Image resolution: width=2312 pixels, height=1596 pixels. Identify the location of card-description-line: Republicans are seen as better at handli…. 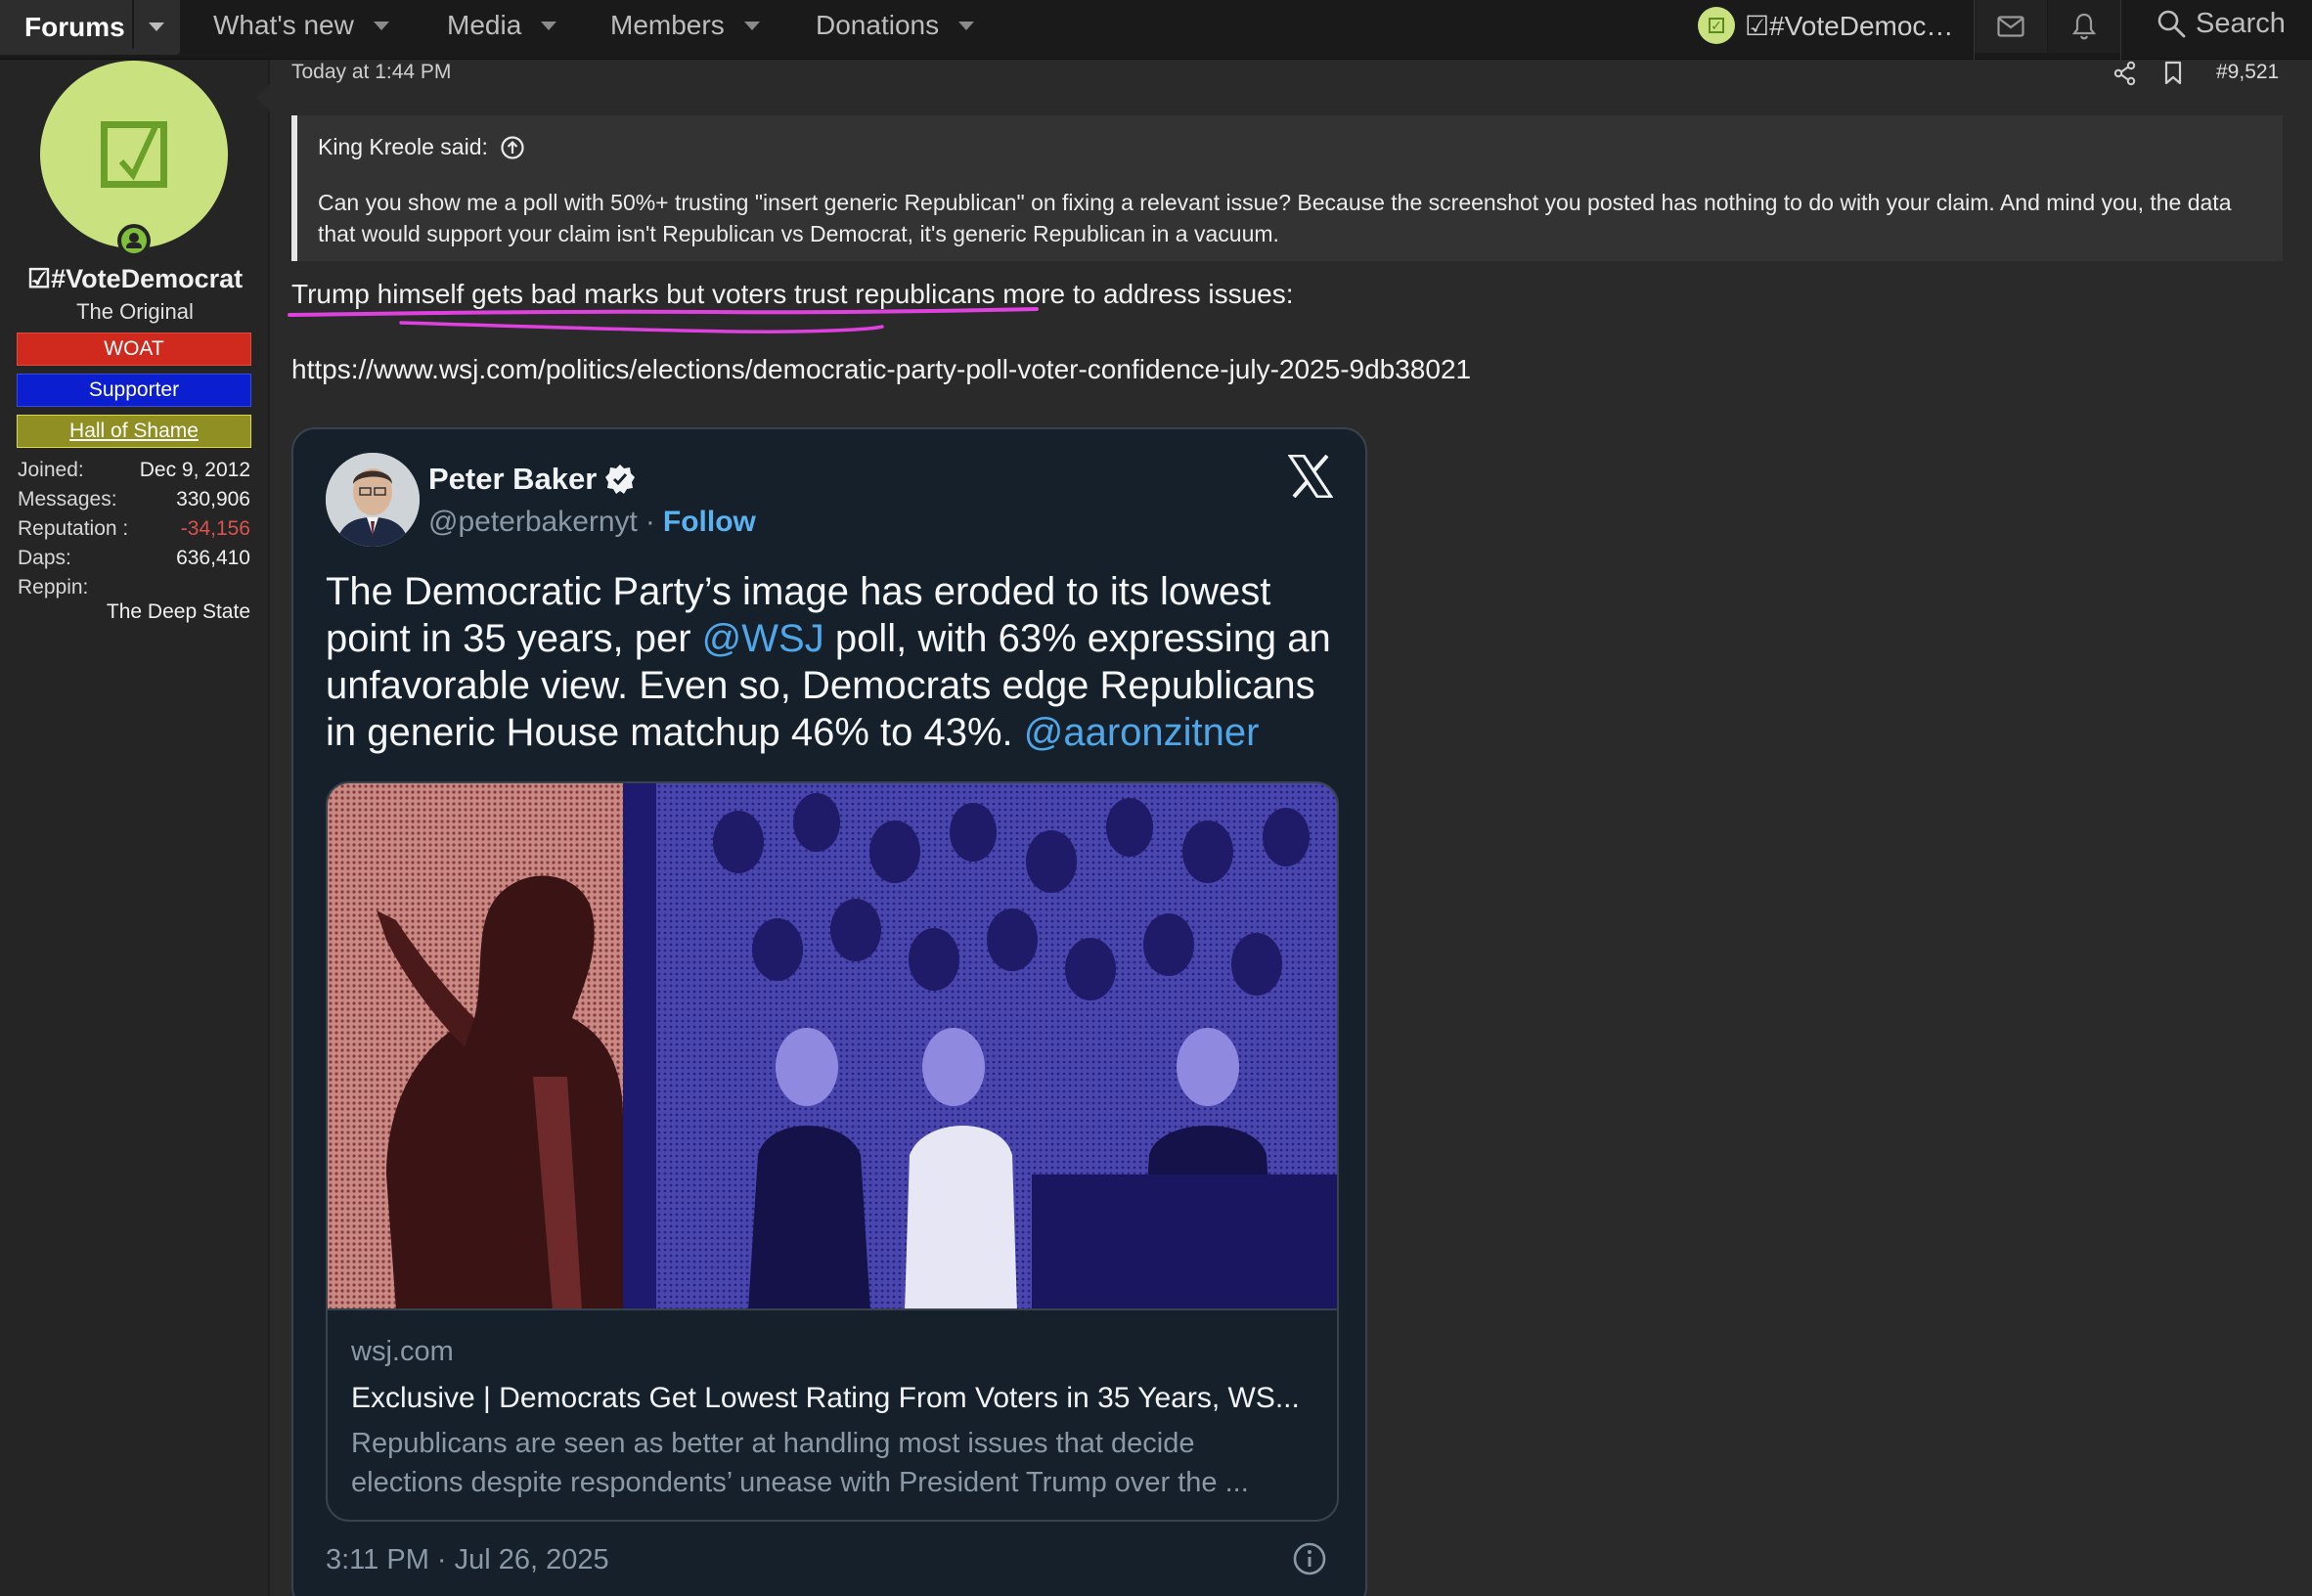
(773, 1443).